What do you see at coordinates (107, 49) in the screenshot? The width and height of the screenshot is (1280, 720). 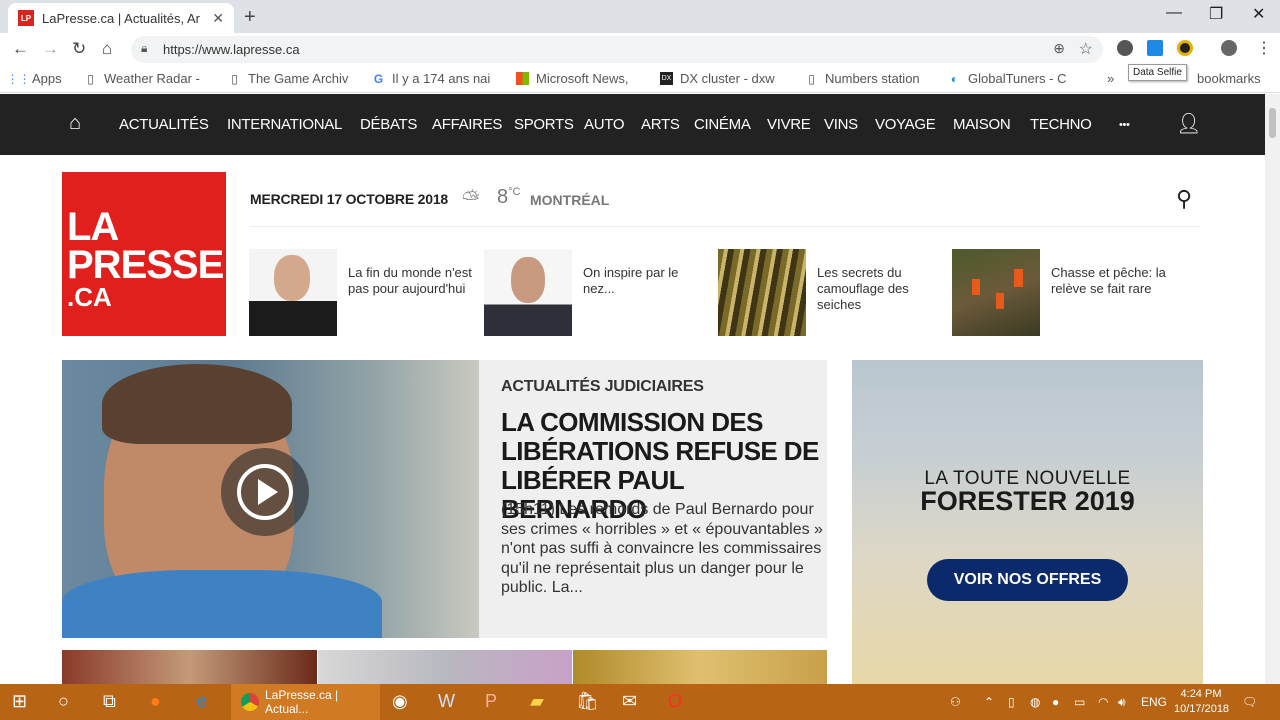 I see `home-button: ⌂` at bounding box center [107, 49].